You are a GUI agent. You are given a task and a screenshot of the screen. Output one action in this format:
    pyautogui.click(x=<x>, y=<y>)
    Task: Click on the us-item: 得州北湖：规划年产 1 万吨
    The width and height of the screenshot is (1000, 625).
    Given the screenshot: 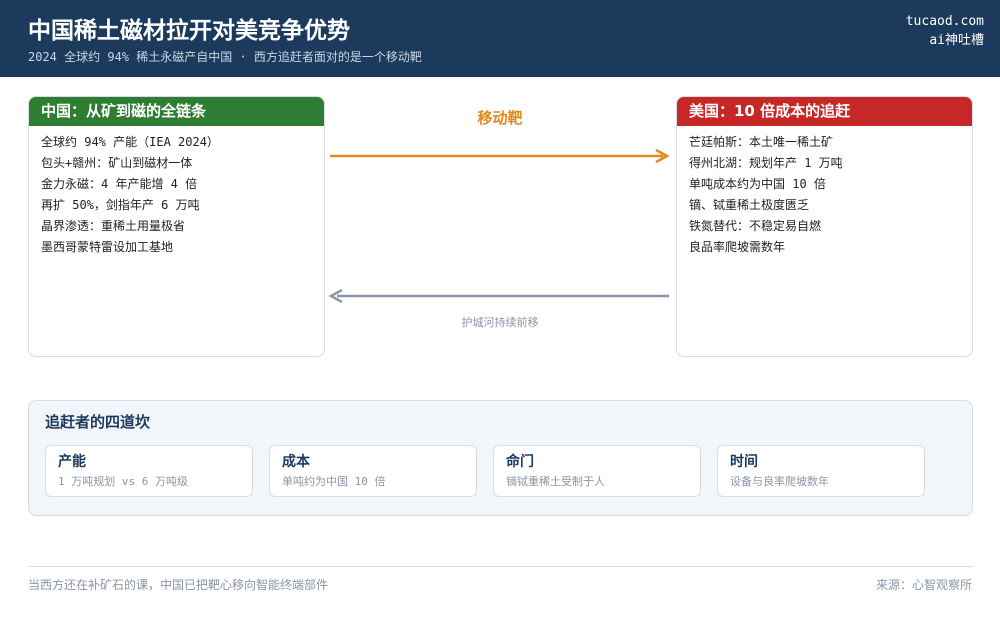 What is the action you would take?
    pyautogui.click(x=766, y=163)
    